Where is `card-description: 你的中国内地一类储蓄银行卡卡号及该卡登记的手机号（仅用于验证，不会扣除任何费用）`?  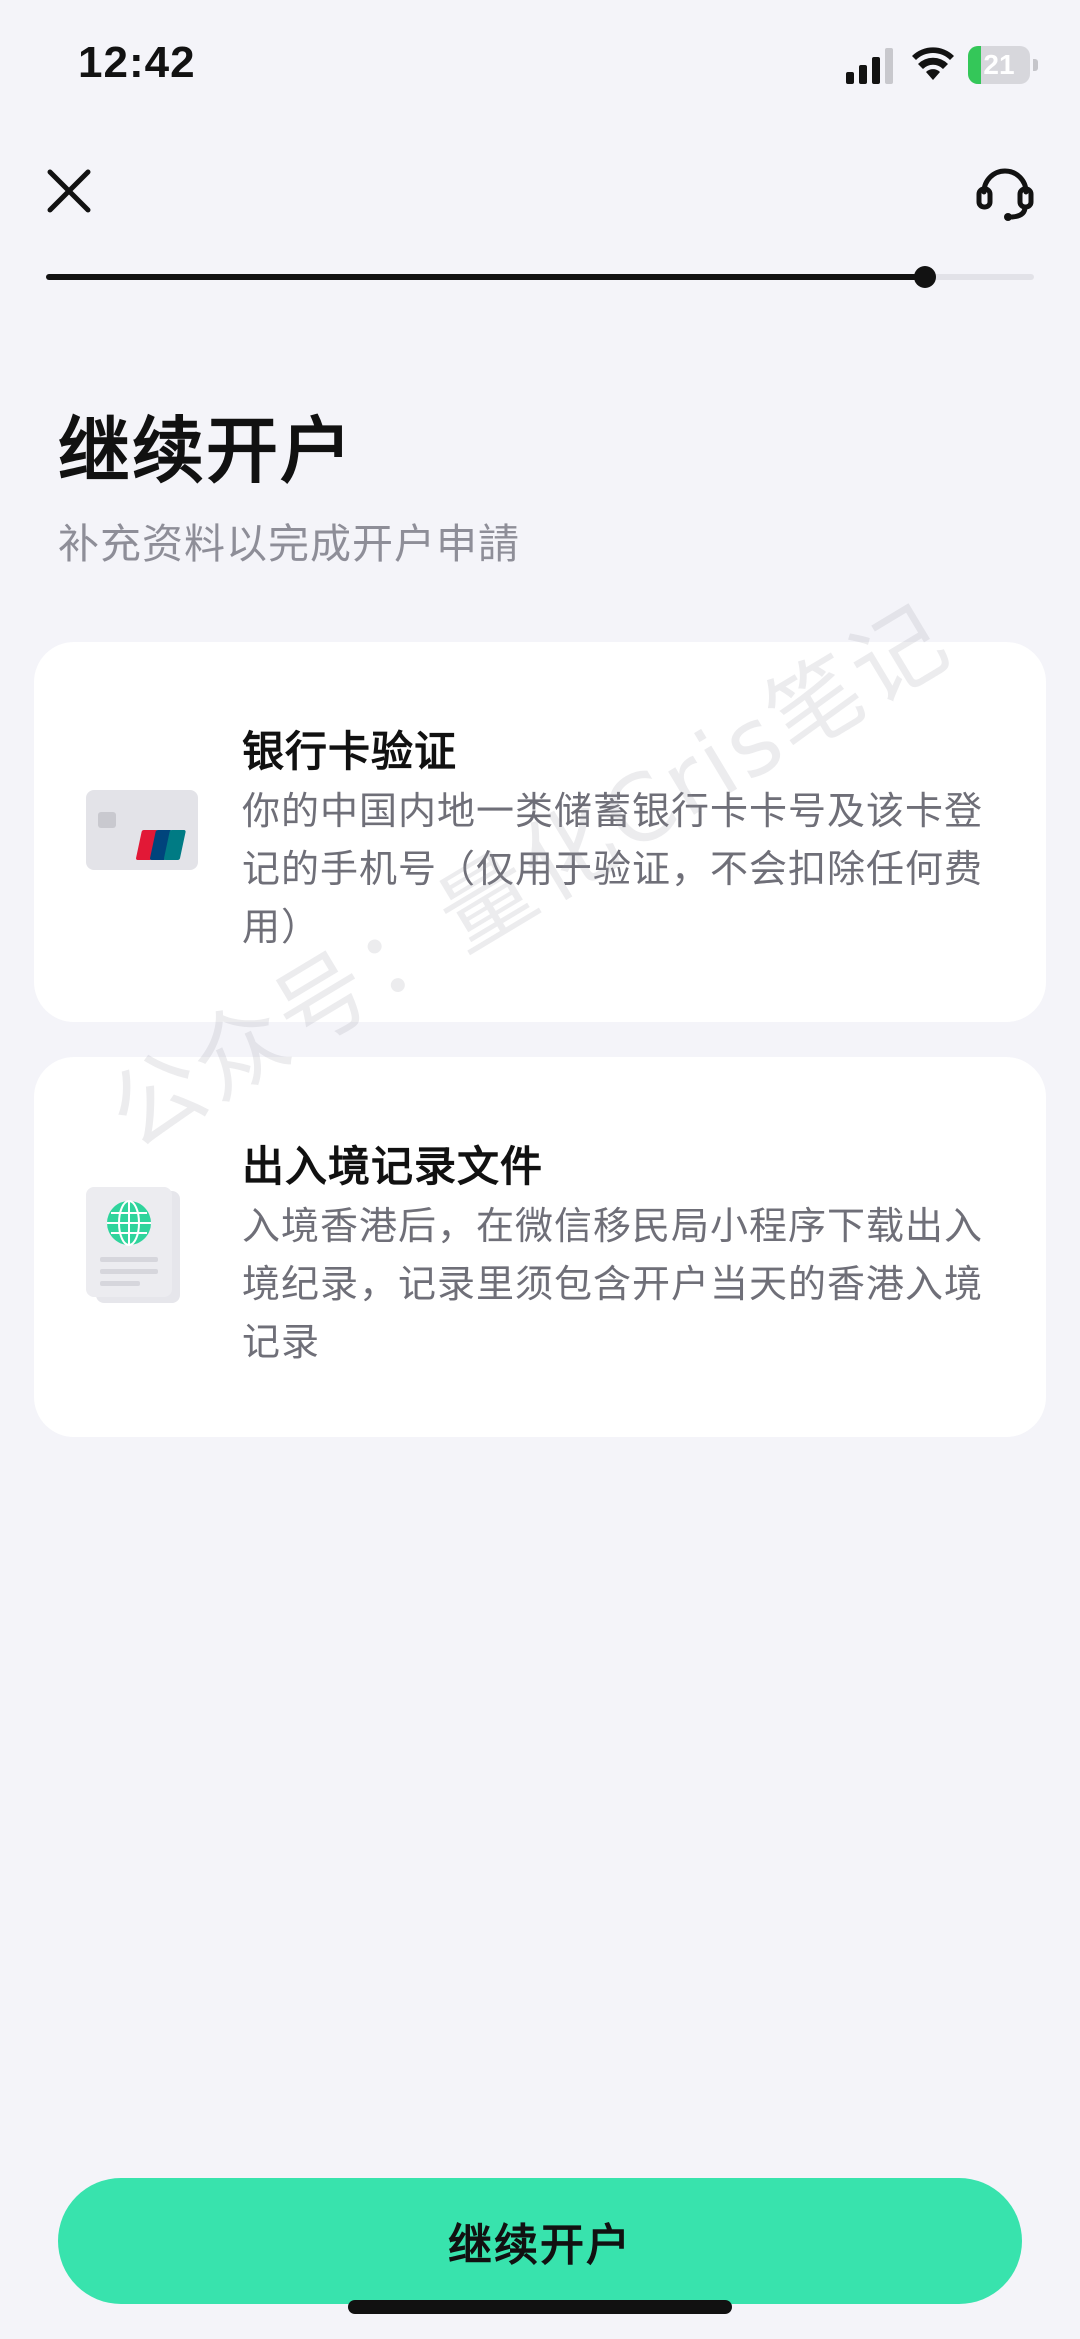 card-description: 你的中国内地一类储蓄银行卡卡号及该卡登记的手机号（仅用于验证，不会扣除任何费用） is located at coordinates (613, 869).